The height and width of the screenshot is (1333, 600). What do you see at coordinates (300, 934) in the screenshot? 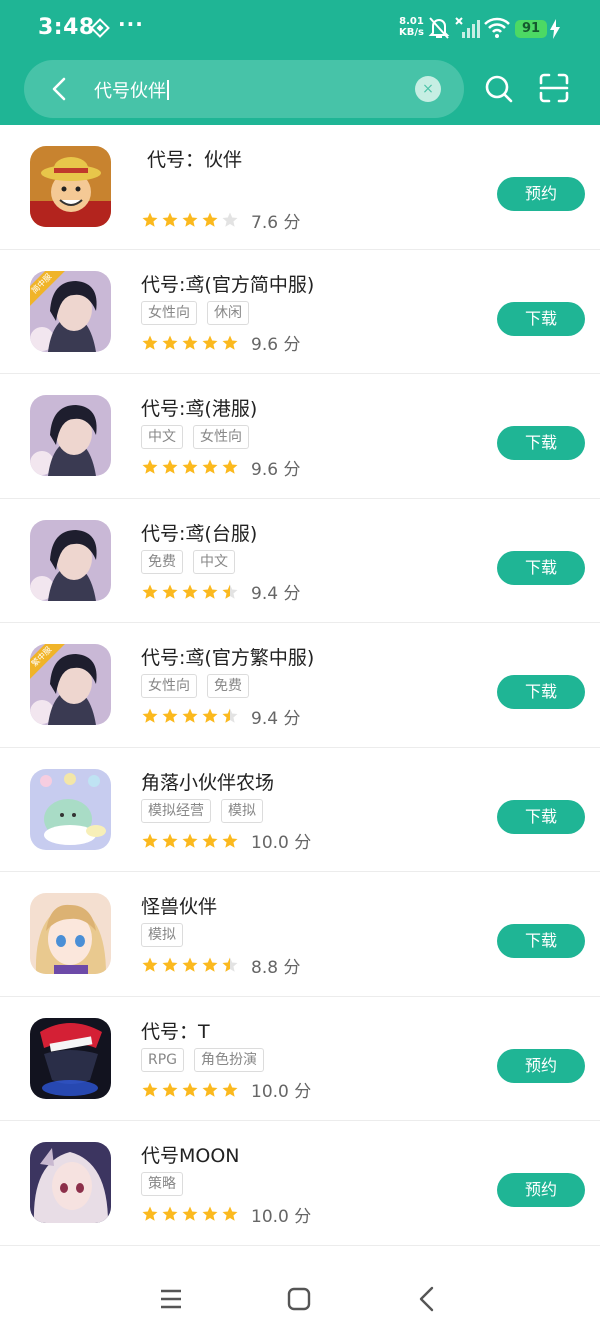
I see `list-item: 怪兽伙伴 模拟 8.8 分 下载` at bounding box center [300, 934].